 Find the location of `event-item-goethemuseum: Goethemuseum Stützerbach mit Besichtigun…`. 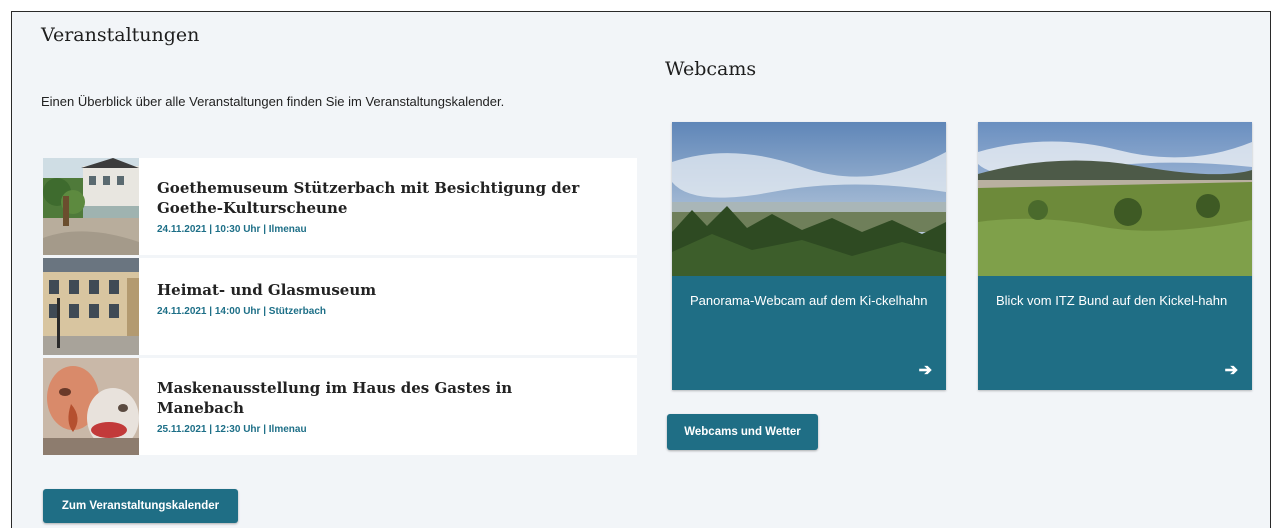

event-item-goethemuseum: Goethemuseum Stützerbach mit Besichtigun… is located at coordinates (340, 206).